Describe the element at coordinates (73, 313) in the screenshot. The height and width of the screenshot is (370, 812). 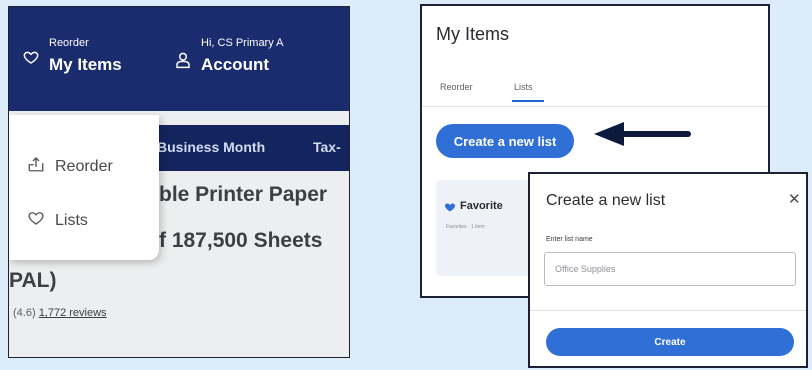
I see `reviews-link: 1,772 reviews` at that location.